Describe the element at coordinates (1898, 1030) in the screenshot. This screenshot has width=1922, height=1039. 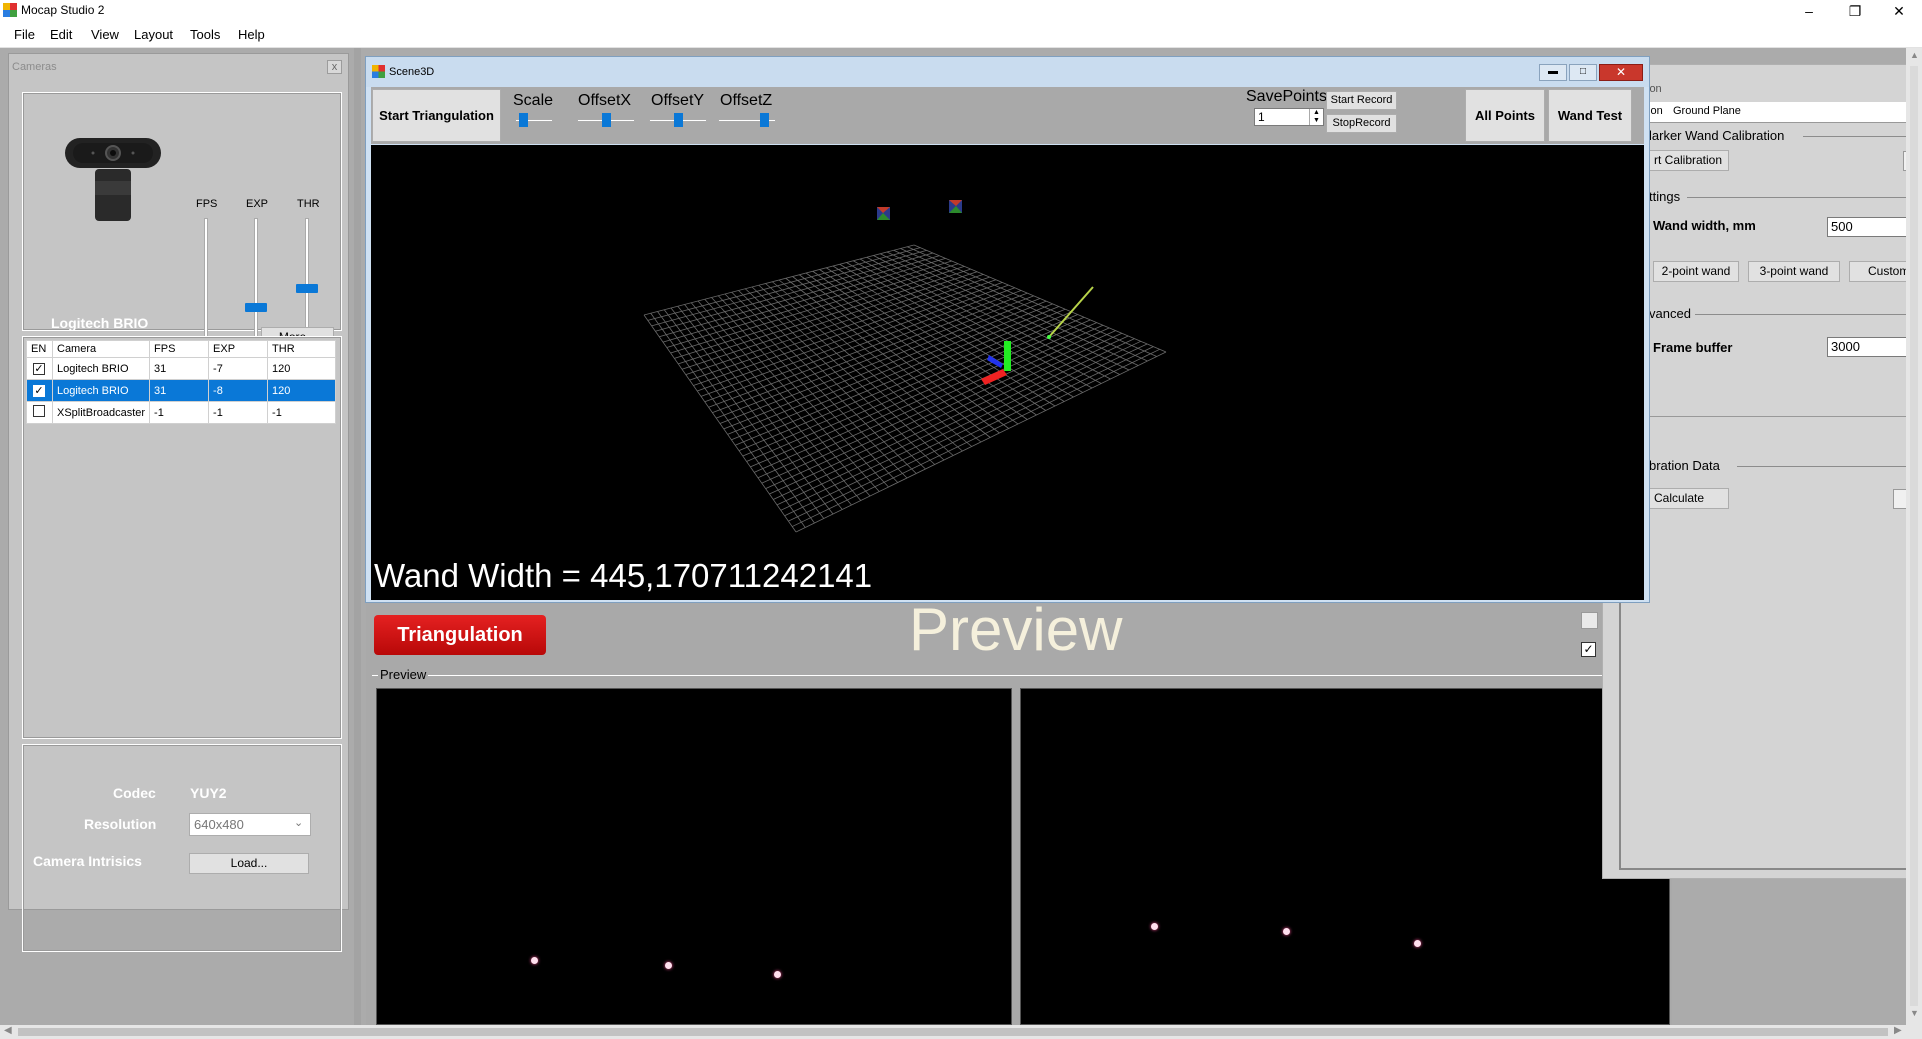
I see `scroll-right-icon: ▶` at that location.